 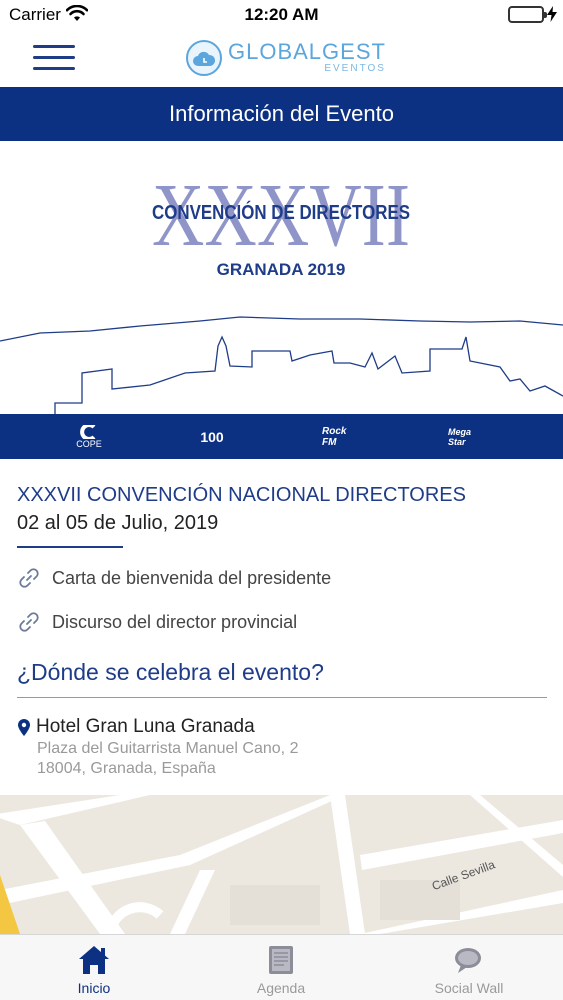 I want to click on page-title-band: Información del Evento, so click(x=281, y=114).